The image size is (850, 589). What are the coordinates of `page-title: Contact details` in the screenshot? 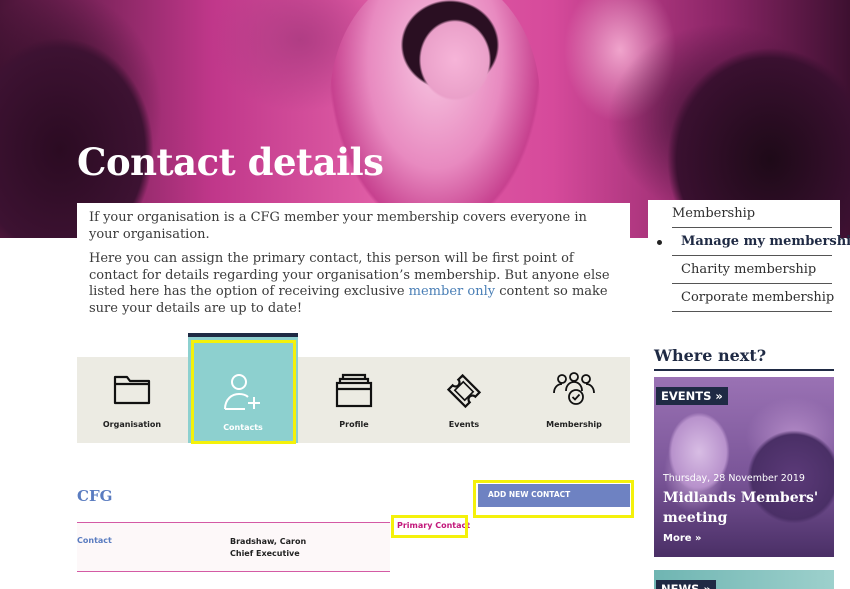 It's located at (230, 162).